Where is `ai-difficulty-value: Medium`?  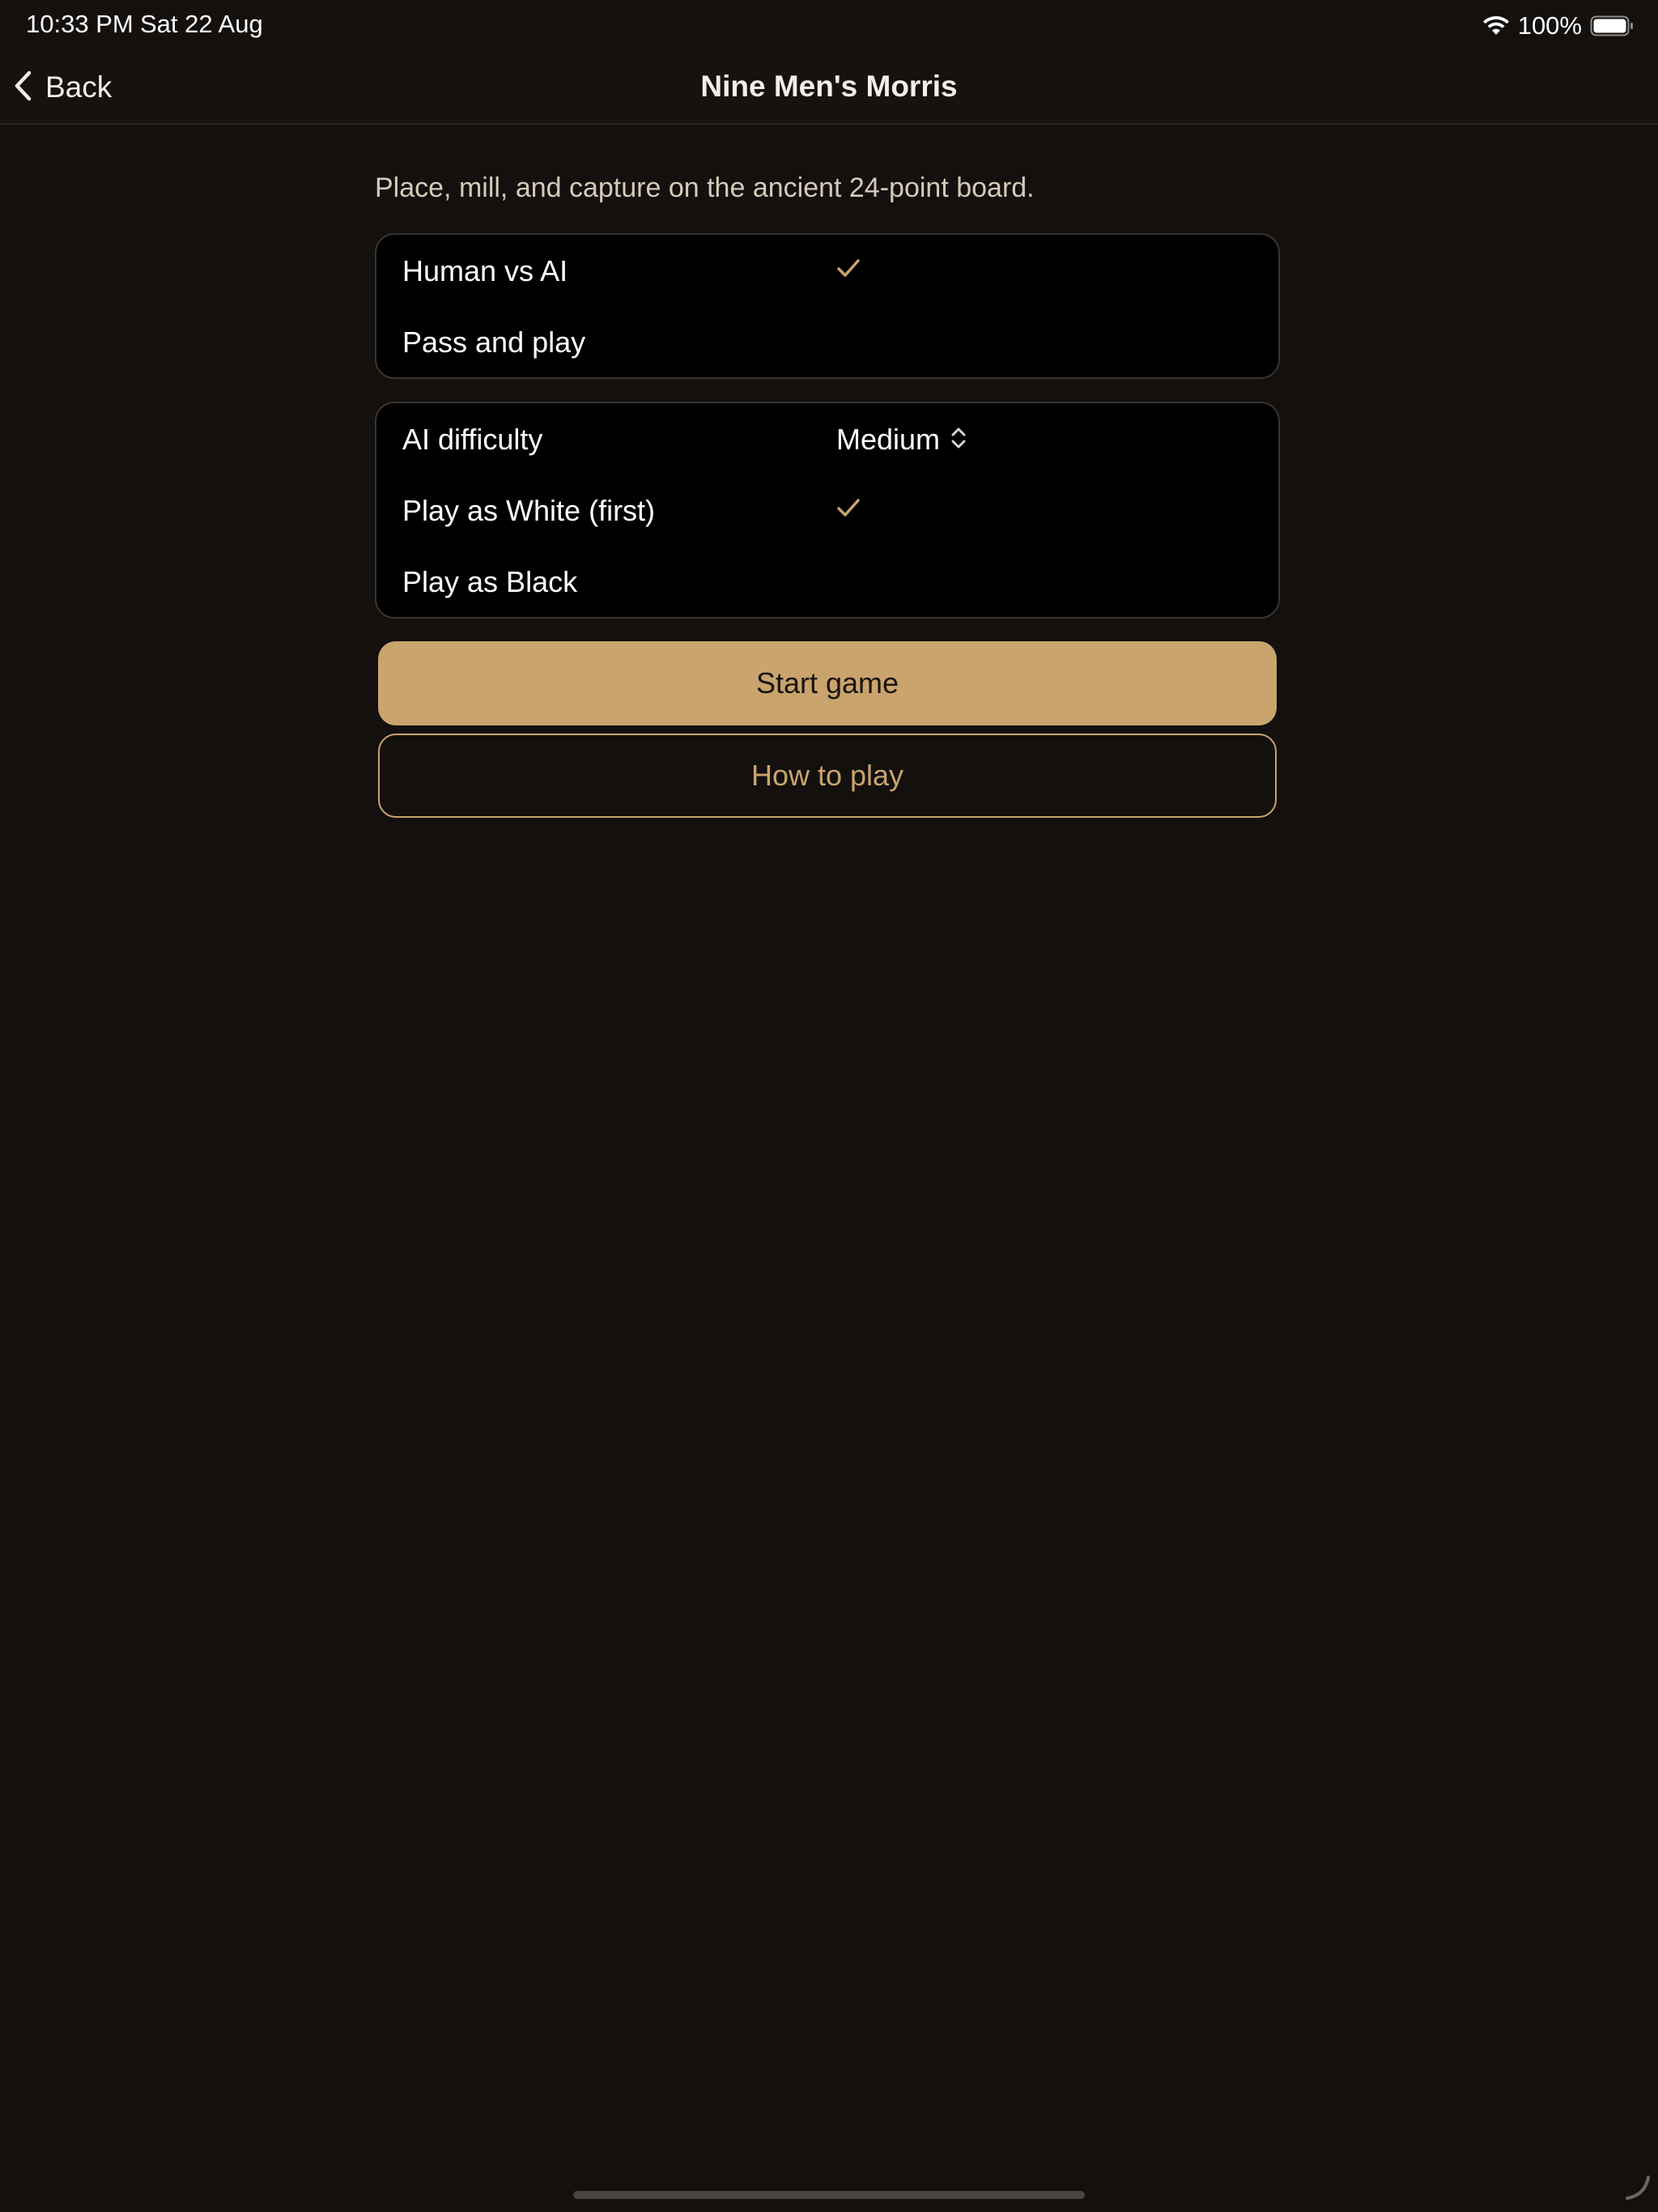
ai-difficulty-value: Medium is located at coordinates (888, 439).